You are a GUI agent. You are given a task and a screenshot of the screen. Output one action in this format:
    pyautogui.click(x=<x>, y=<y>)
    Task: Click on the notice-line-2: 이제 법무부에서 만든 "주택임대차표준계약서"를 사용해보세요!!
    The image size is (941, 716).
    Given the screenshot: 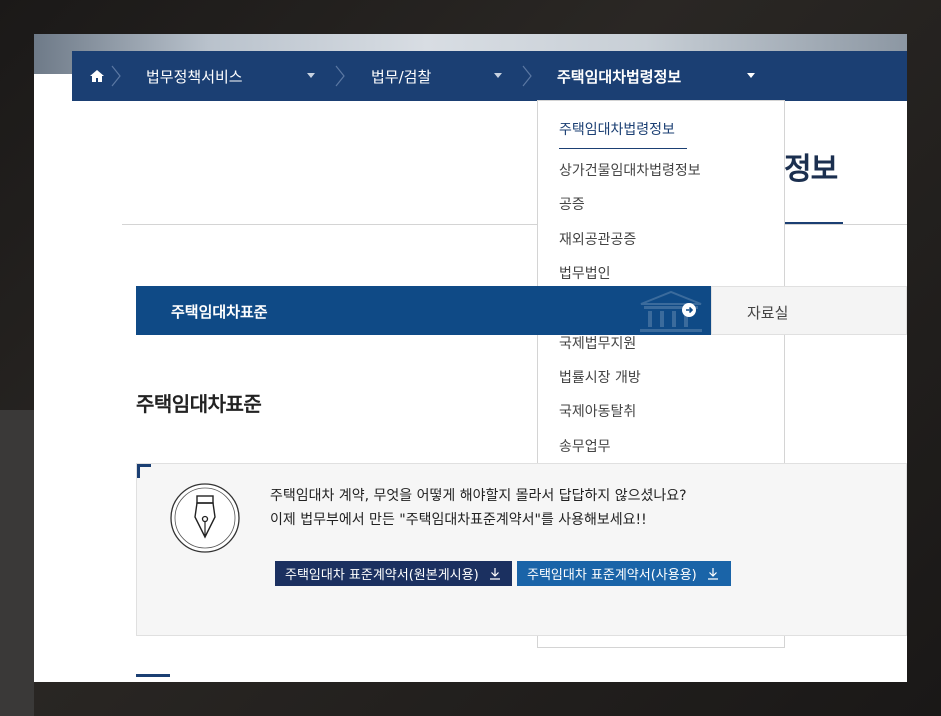 What is the action you would take?
    pyautogui.click(x=458, y=520)
    